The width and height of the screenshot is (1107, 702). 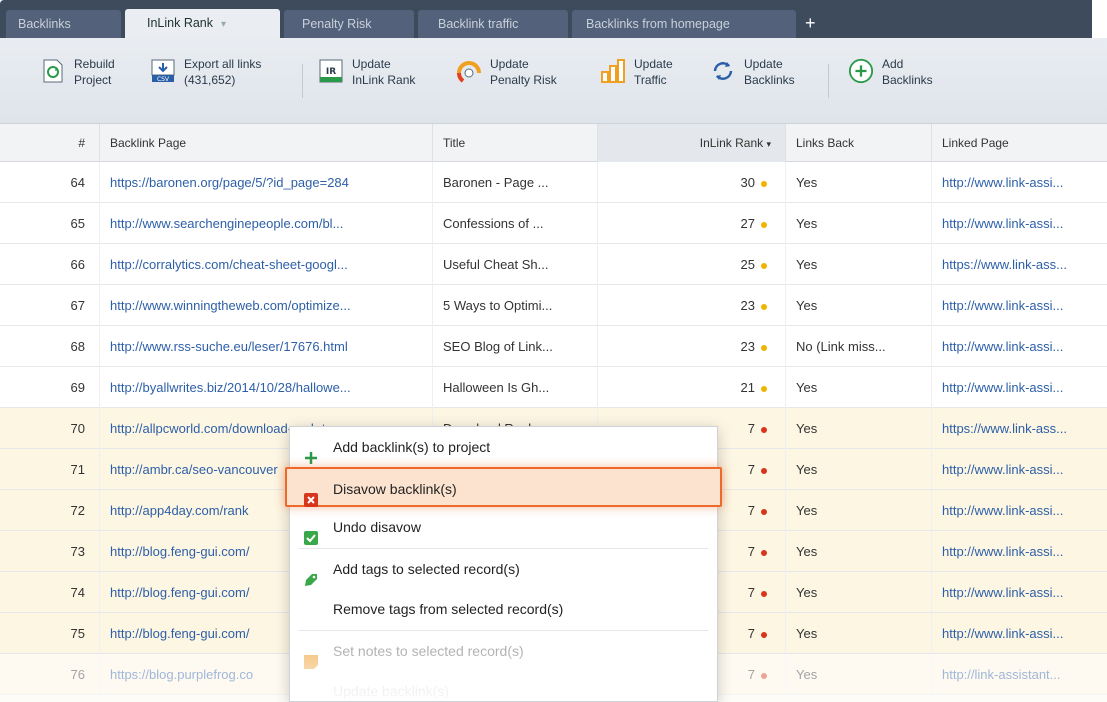 I want to click on inlink-rank-cell: 27, so click(x=692, y=223).